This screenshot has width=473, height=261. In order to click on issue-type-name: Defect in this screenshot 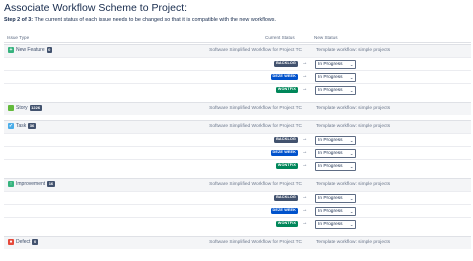, I will do `click(23, 242)`.